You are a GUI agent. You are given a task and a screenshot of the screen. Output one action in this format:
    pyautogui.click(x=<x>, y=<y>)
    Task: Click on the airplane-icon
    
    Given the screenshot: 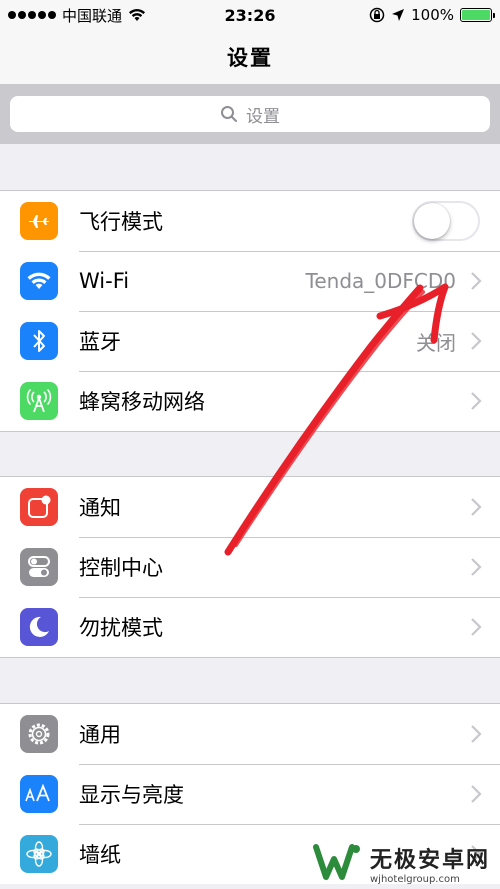 What is the action you would take?
    pyautogui.click(x=39, y=221)
    